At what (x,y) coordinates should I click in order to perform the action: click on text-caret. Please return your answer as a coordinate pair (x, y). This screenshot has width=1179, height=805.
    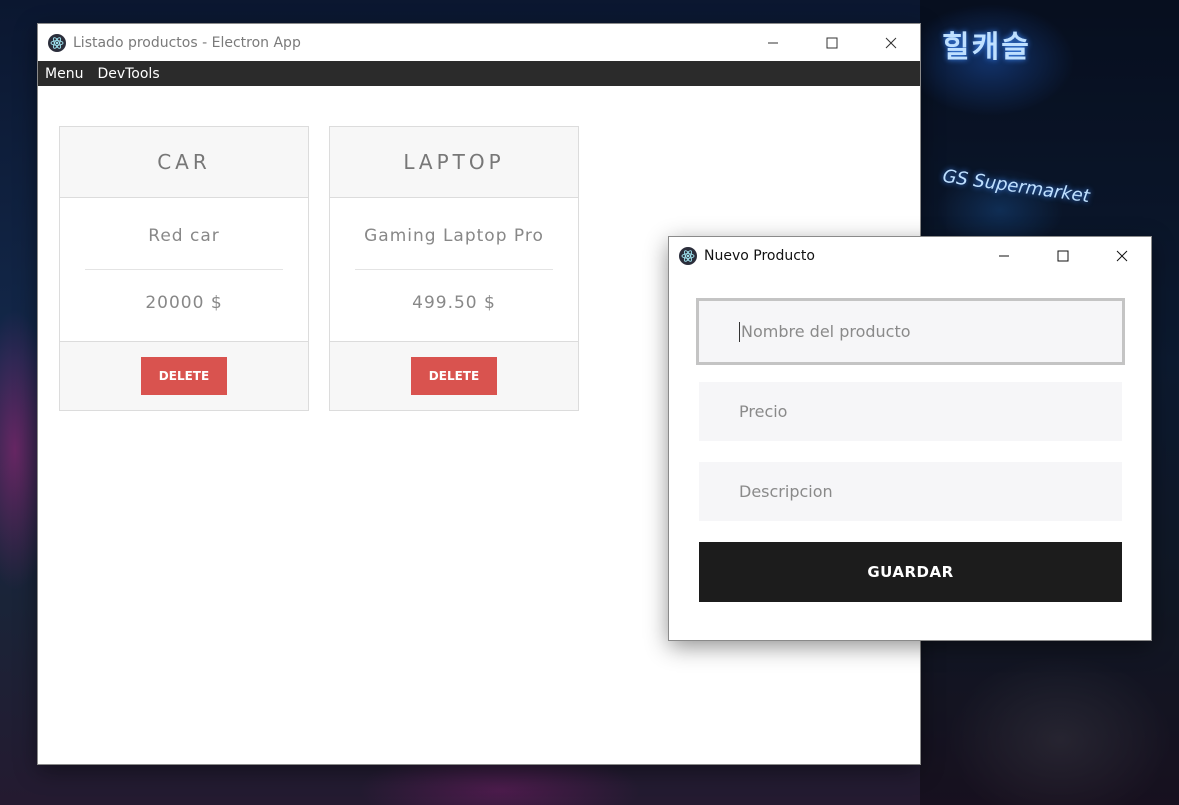
    Looking at the image, I should click on (739, 331).